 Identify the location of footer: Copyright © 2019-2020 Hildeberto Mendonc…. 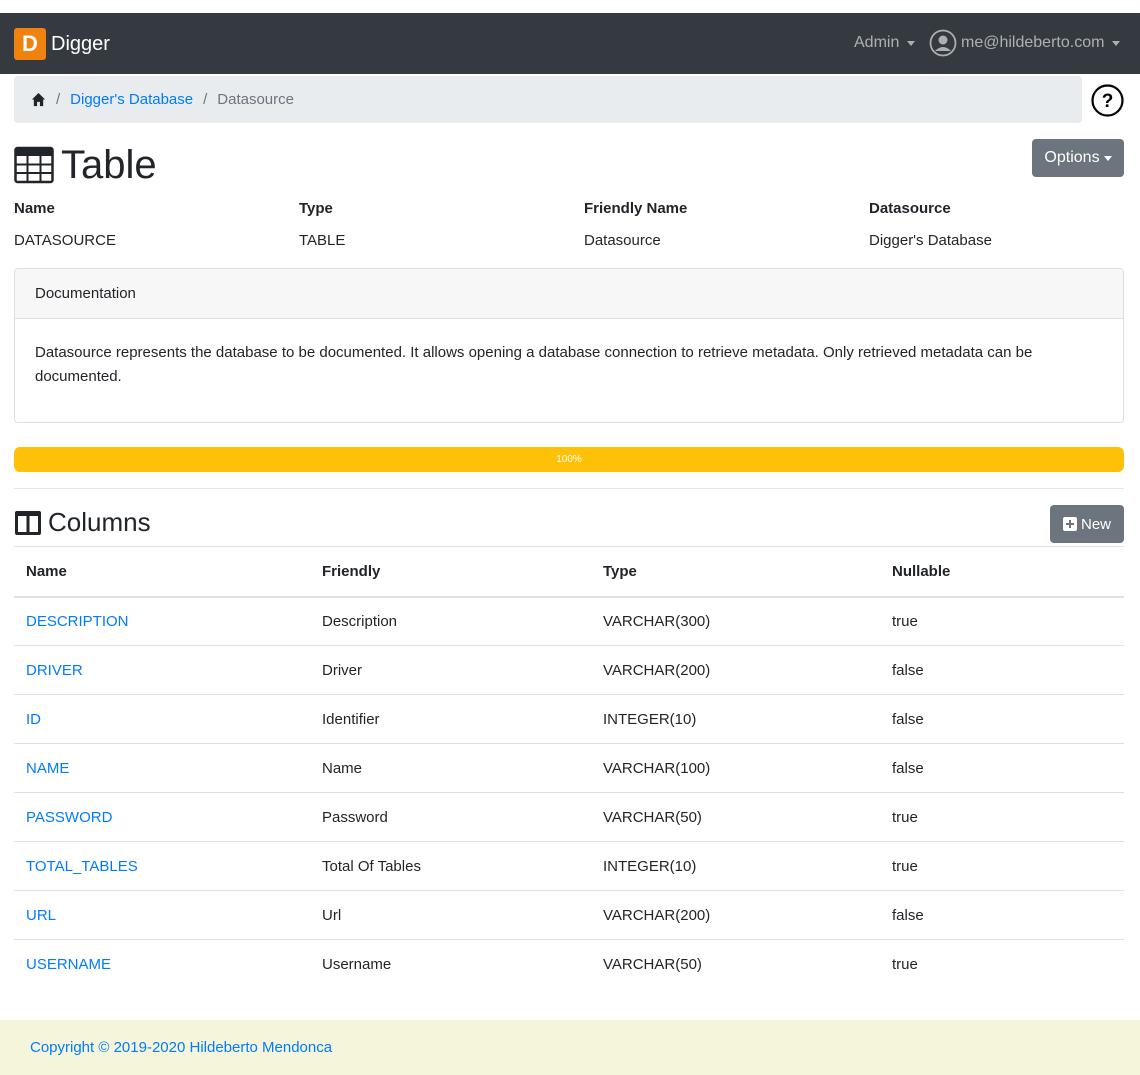
(570, 1047).